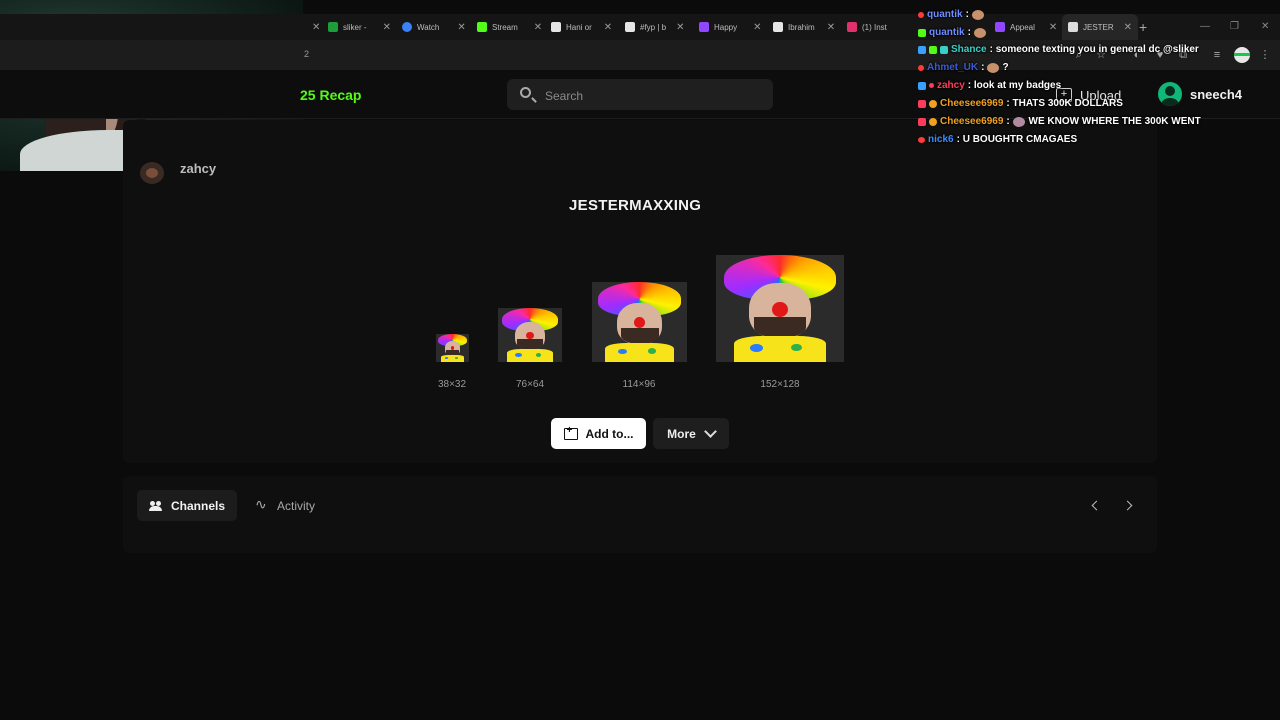 Image resolution: width=1280 pixels, height=720 pixels. Describe the element at coordinates (509, 27) in the screenshot. I see `browser-tab: Stream ✕` at that location.